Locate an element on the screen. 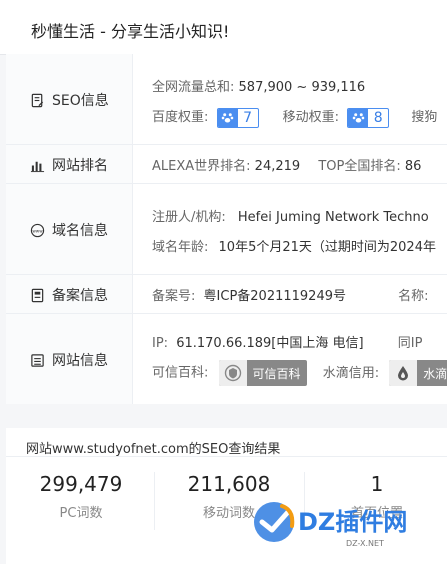  dz-watermark: DZ插件网 DZ-X.NET is located at coordinates (346, 525).